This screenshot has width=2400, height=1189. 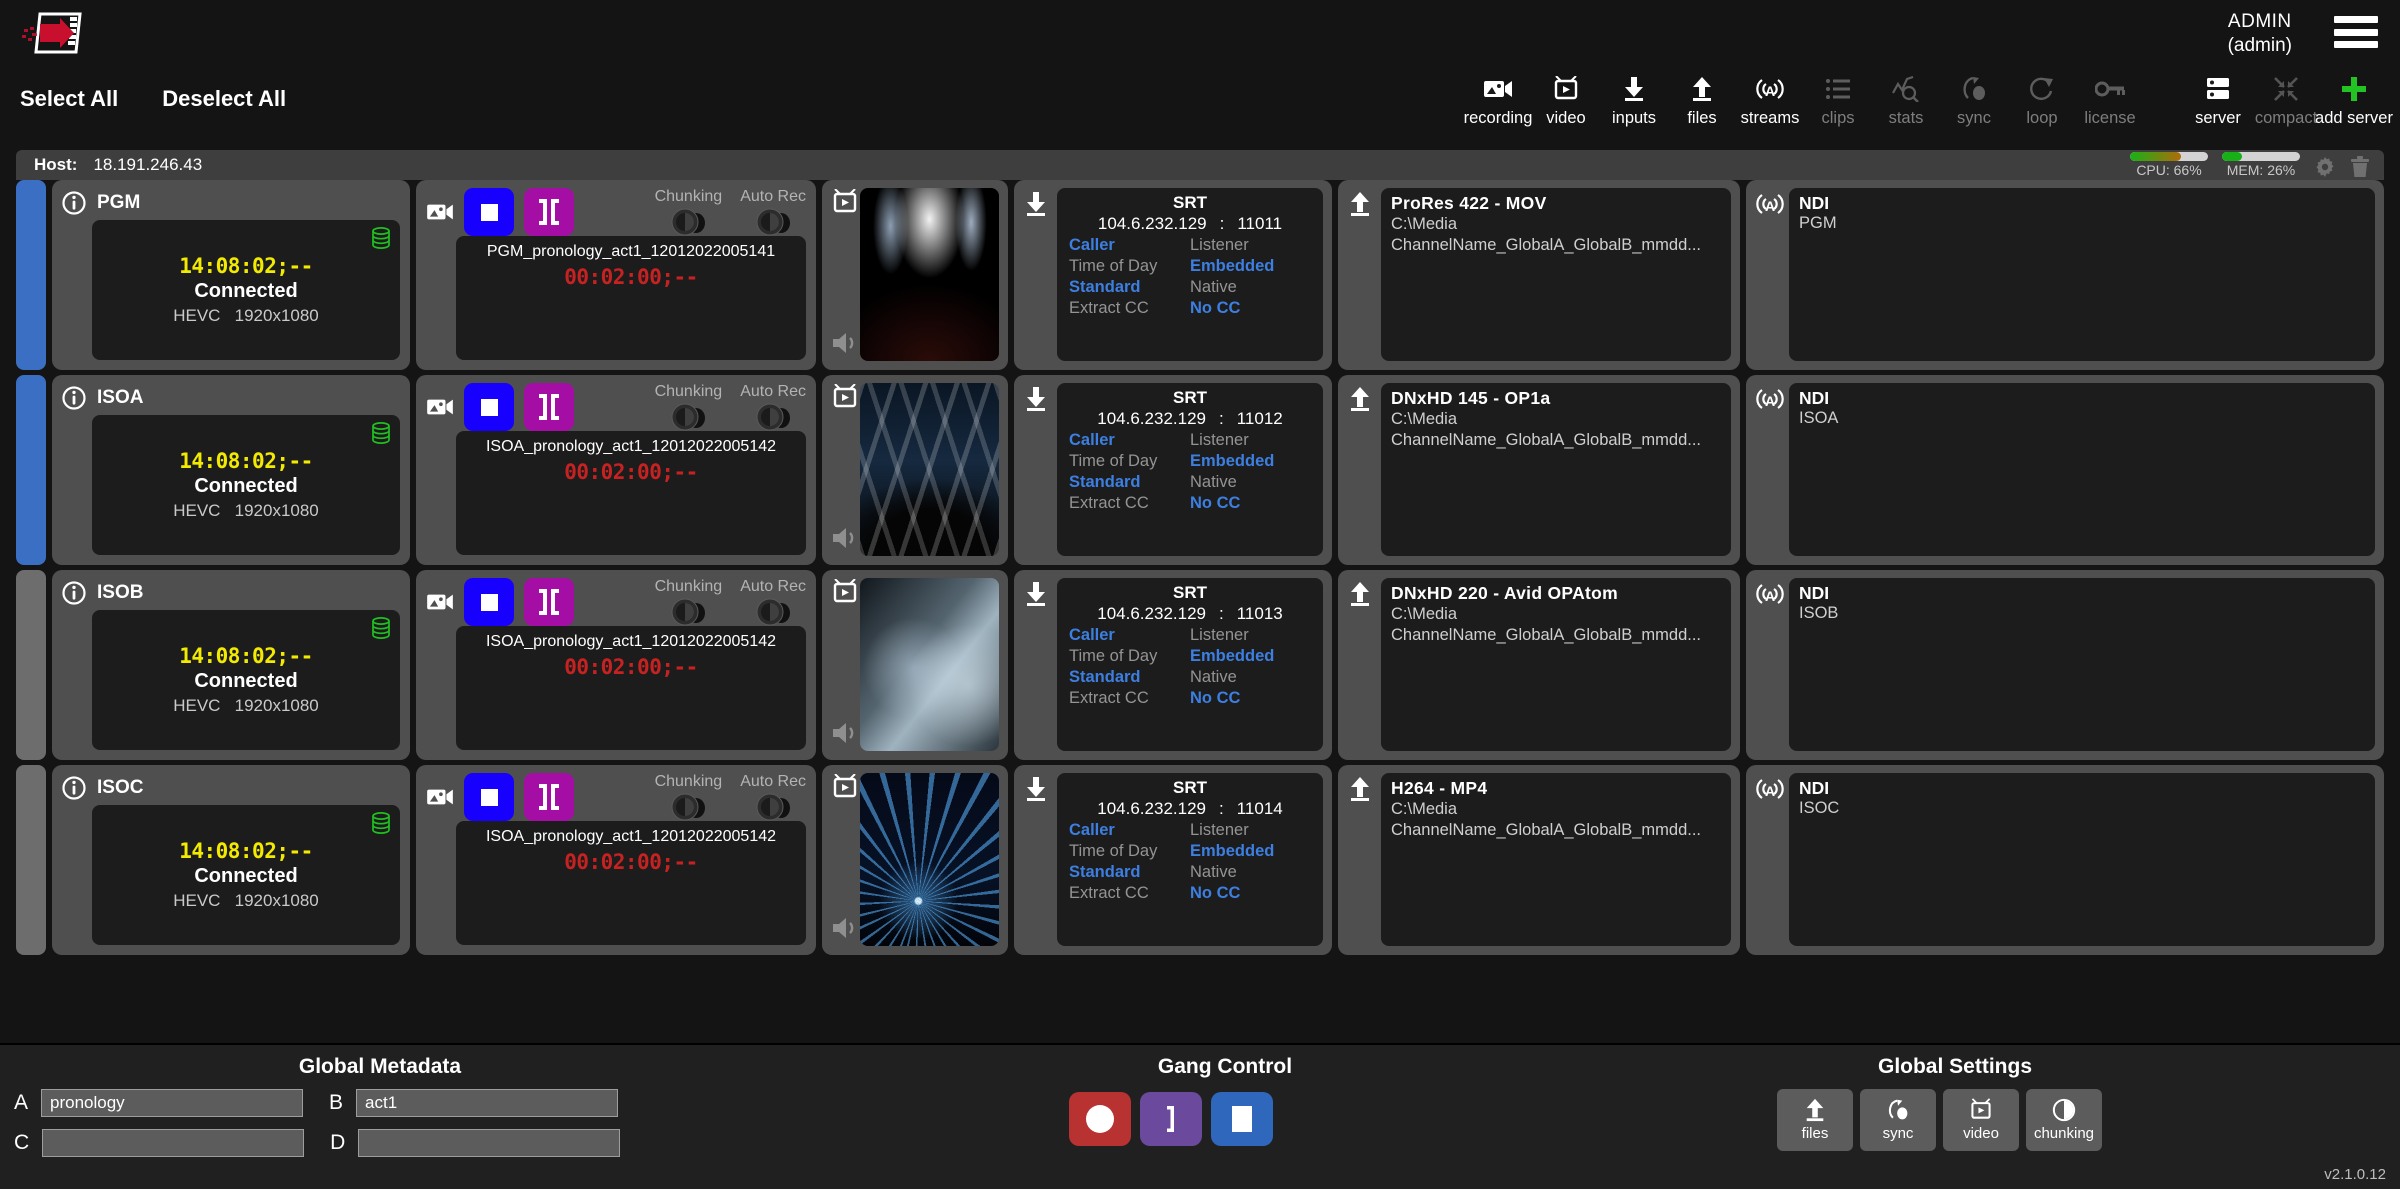 What do you see at coordinates (2356, 32) in the screenshot?
I see `hamburger-menu-icon` at bounding box center [2356, 32].